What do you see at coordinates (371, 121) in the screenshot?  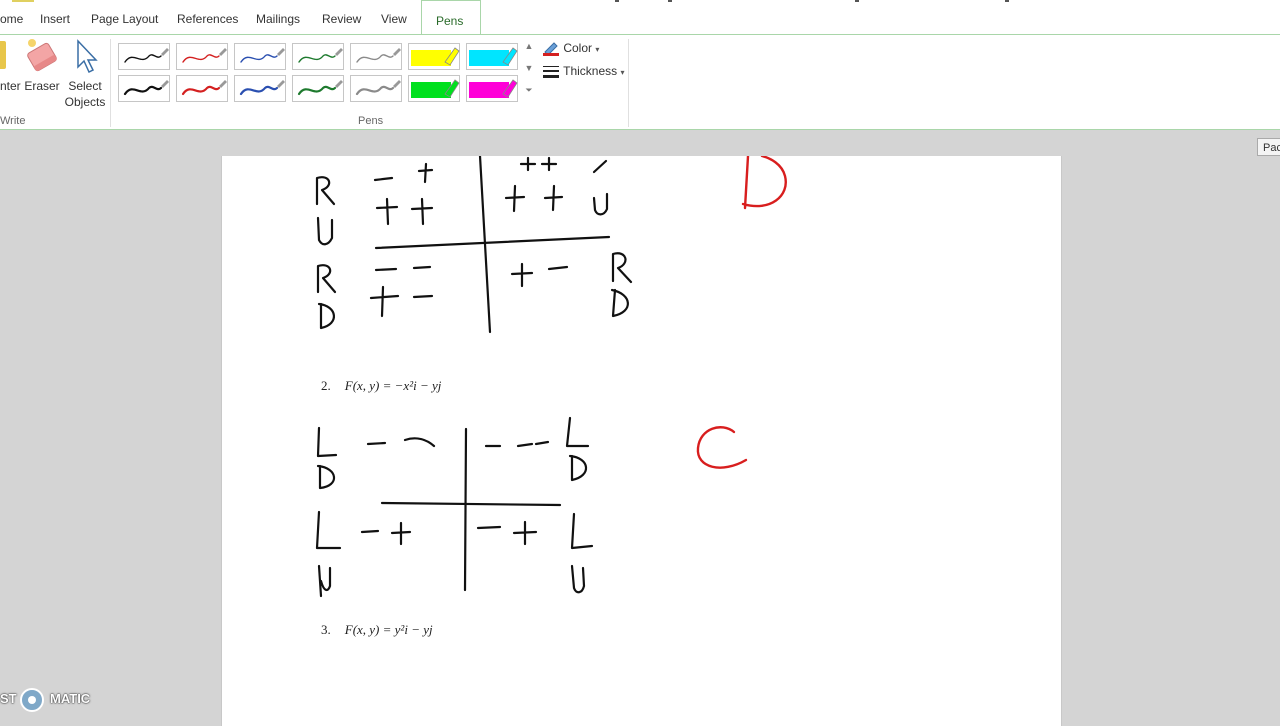 I see `pens-group-label: Pens` at bounding box center [371, 121].